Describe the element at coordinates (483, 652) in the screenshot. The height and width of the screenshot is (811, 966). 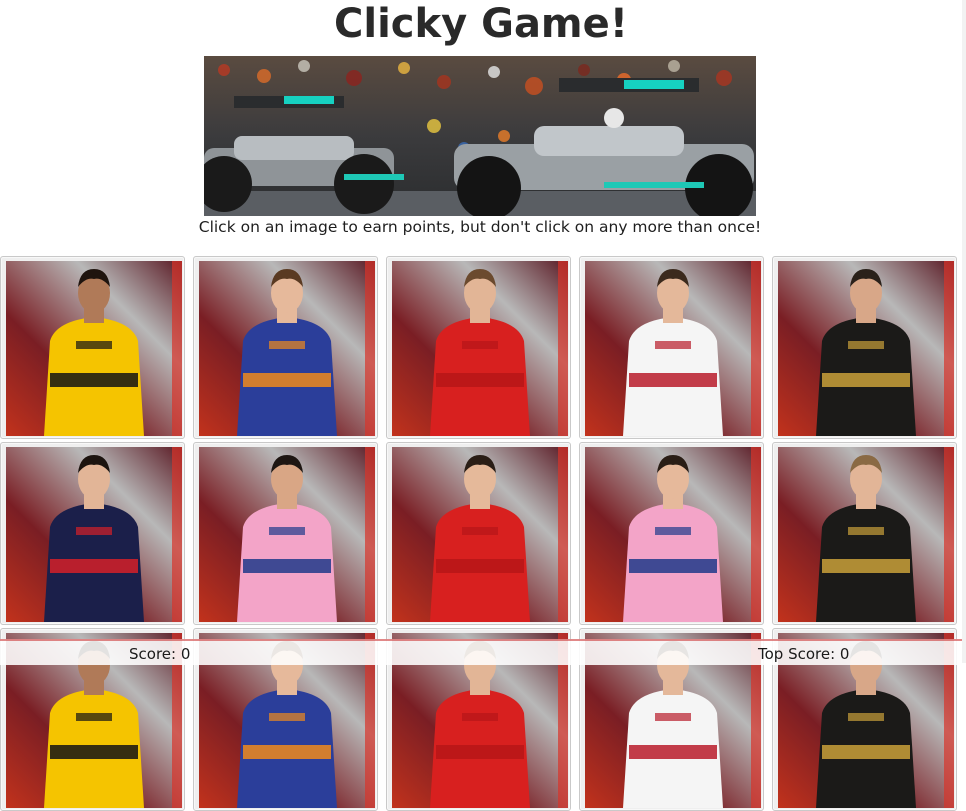
I see `score-bar: Score: 0 Top Score: 0` at that location.